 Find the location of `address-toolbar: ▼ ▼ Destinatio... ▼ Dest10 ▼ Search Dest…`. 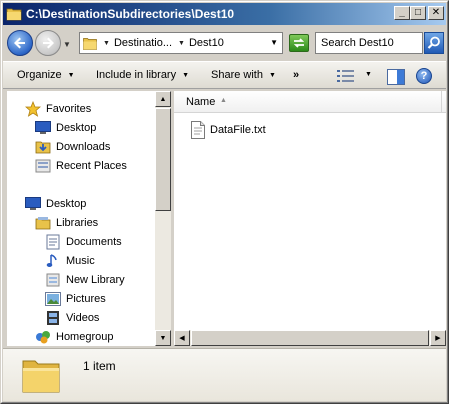

address-toolbar: ▼ ▼ Destinatio... ▼ Dest10 ▼ Search Dest… is located at coordinates (224, 42).